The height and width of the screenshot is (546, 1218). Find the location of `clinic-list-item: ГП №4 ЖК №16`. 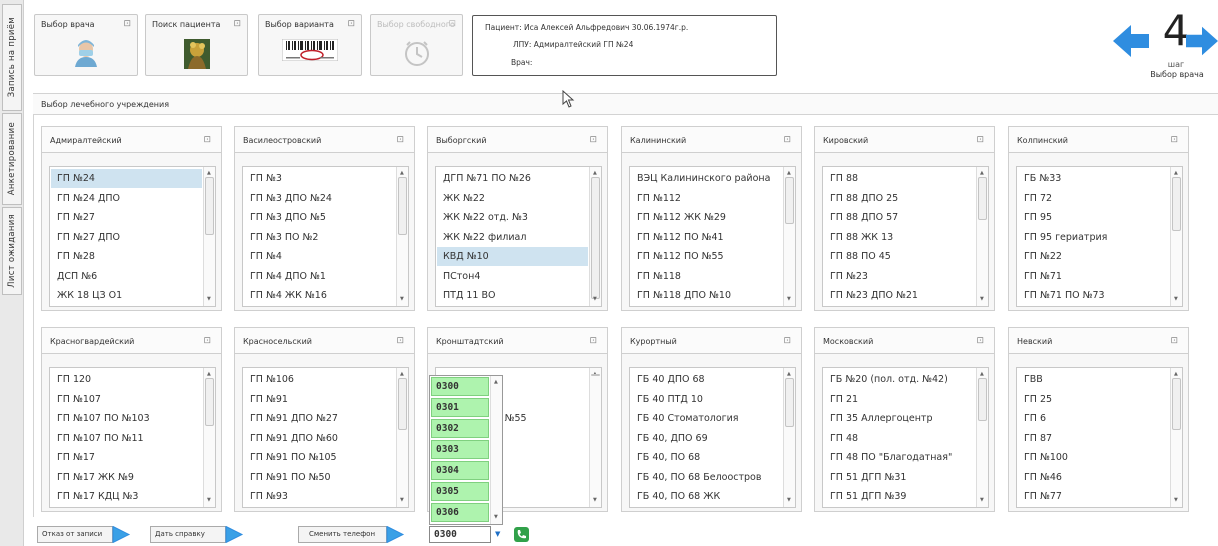

clinic-list-item: ГП №4 ЖК №16 is located at coordinates (319, 295).